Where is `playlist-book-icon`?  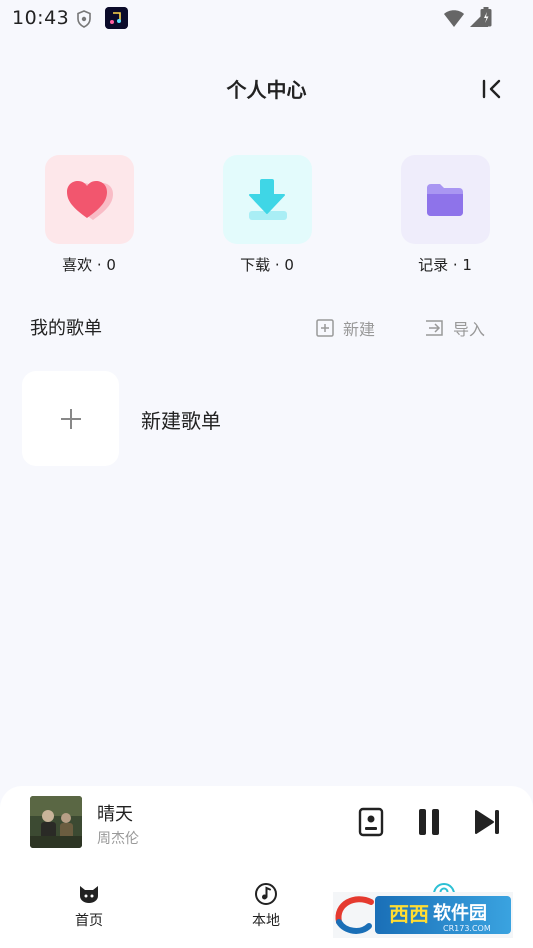
playlist-book-icon is located at coordinates (371, 822).